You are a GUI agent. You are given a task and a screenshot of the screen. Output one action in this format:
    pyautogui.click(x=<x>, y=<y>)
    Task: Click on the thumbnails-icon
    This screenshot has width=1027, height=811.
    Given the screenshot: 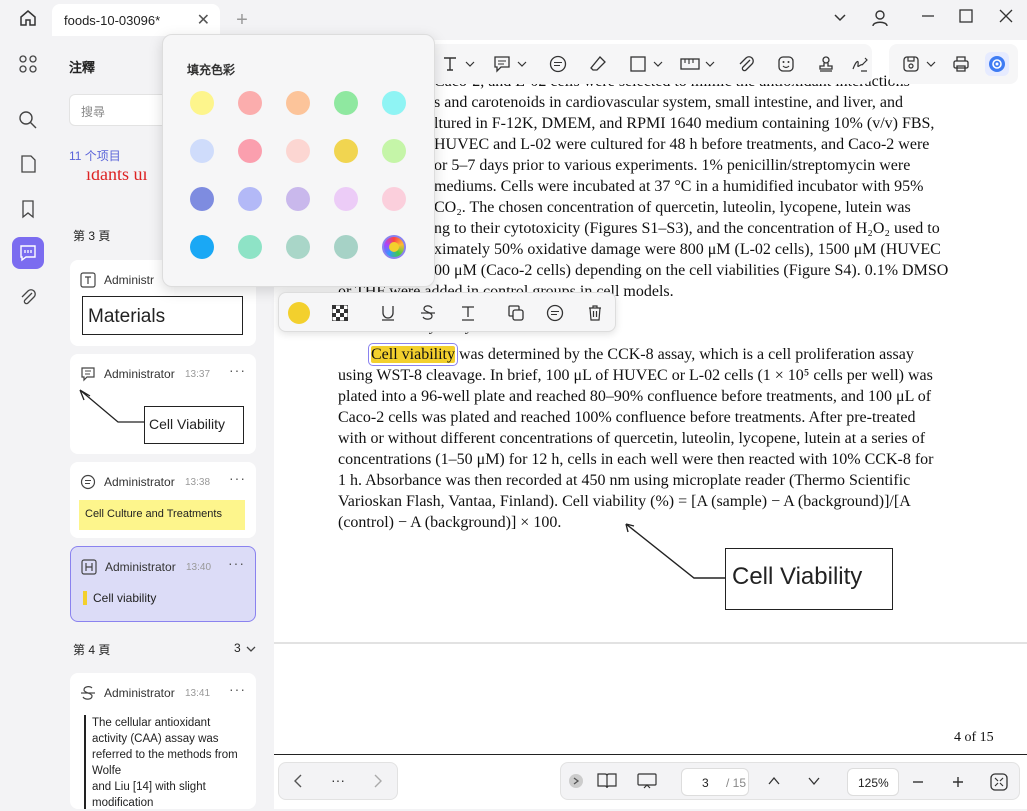 What is the action you would take?
    pyautogui.click(x=28, y=64)
    